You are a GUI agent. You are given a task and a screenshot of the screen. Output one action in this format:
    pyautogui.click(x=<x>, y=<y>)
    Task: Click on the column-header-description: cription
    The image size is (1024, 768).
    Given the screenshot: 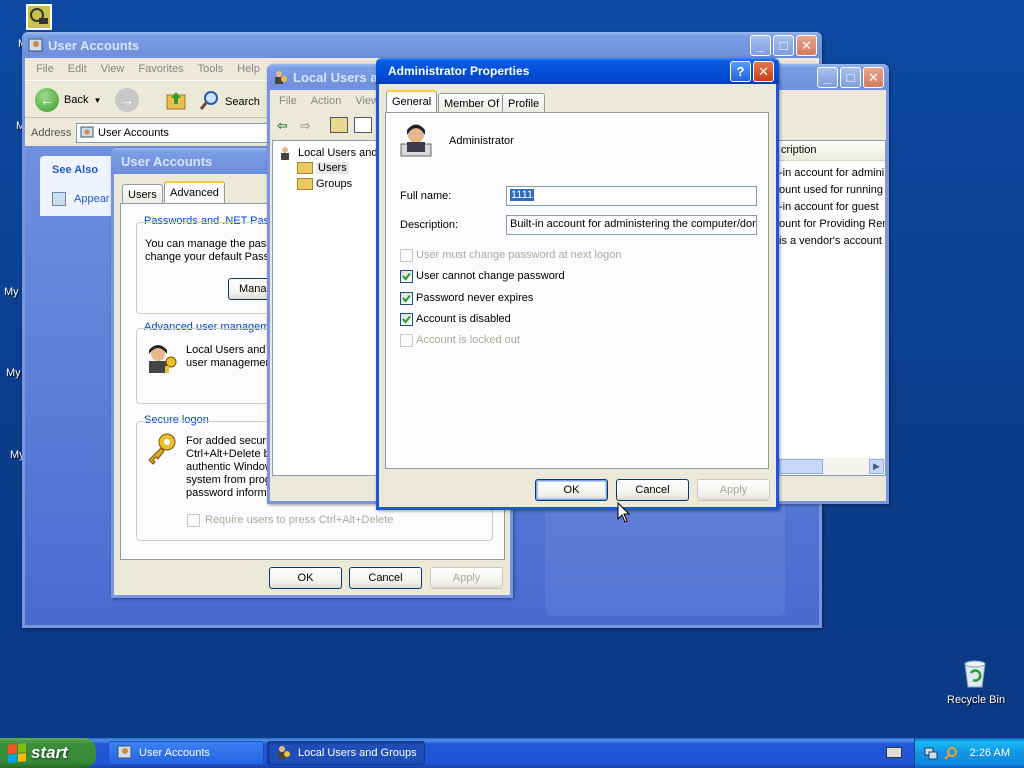 What is the action you would take?
    pyautogui.click(x=832, y=151)
    